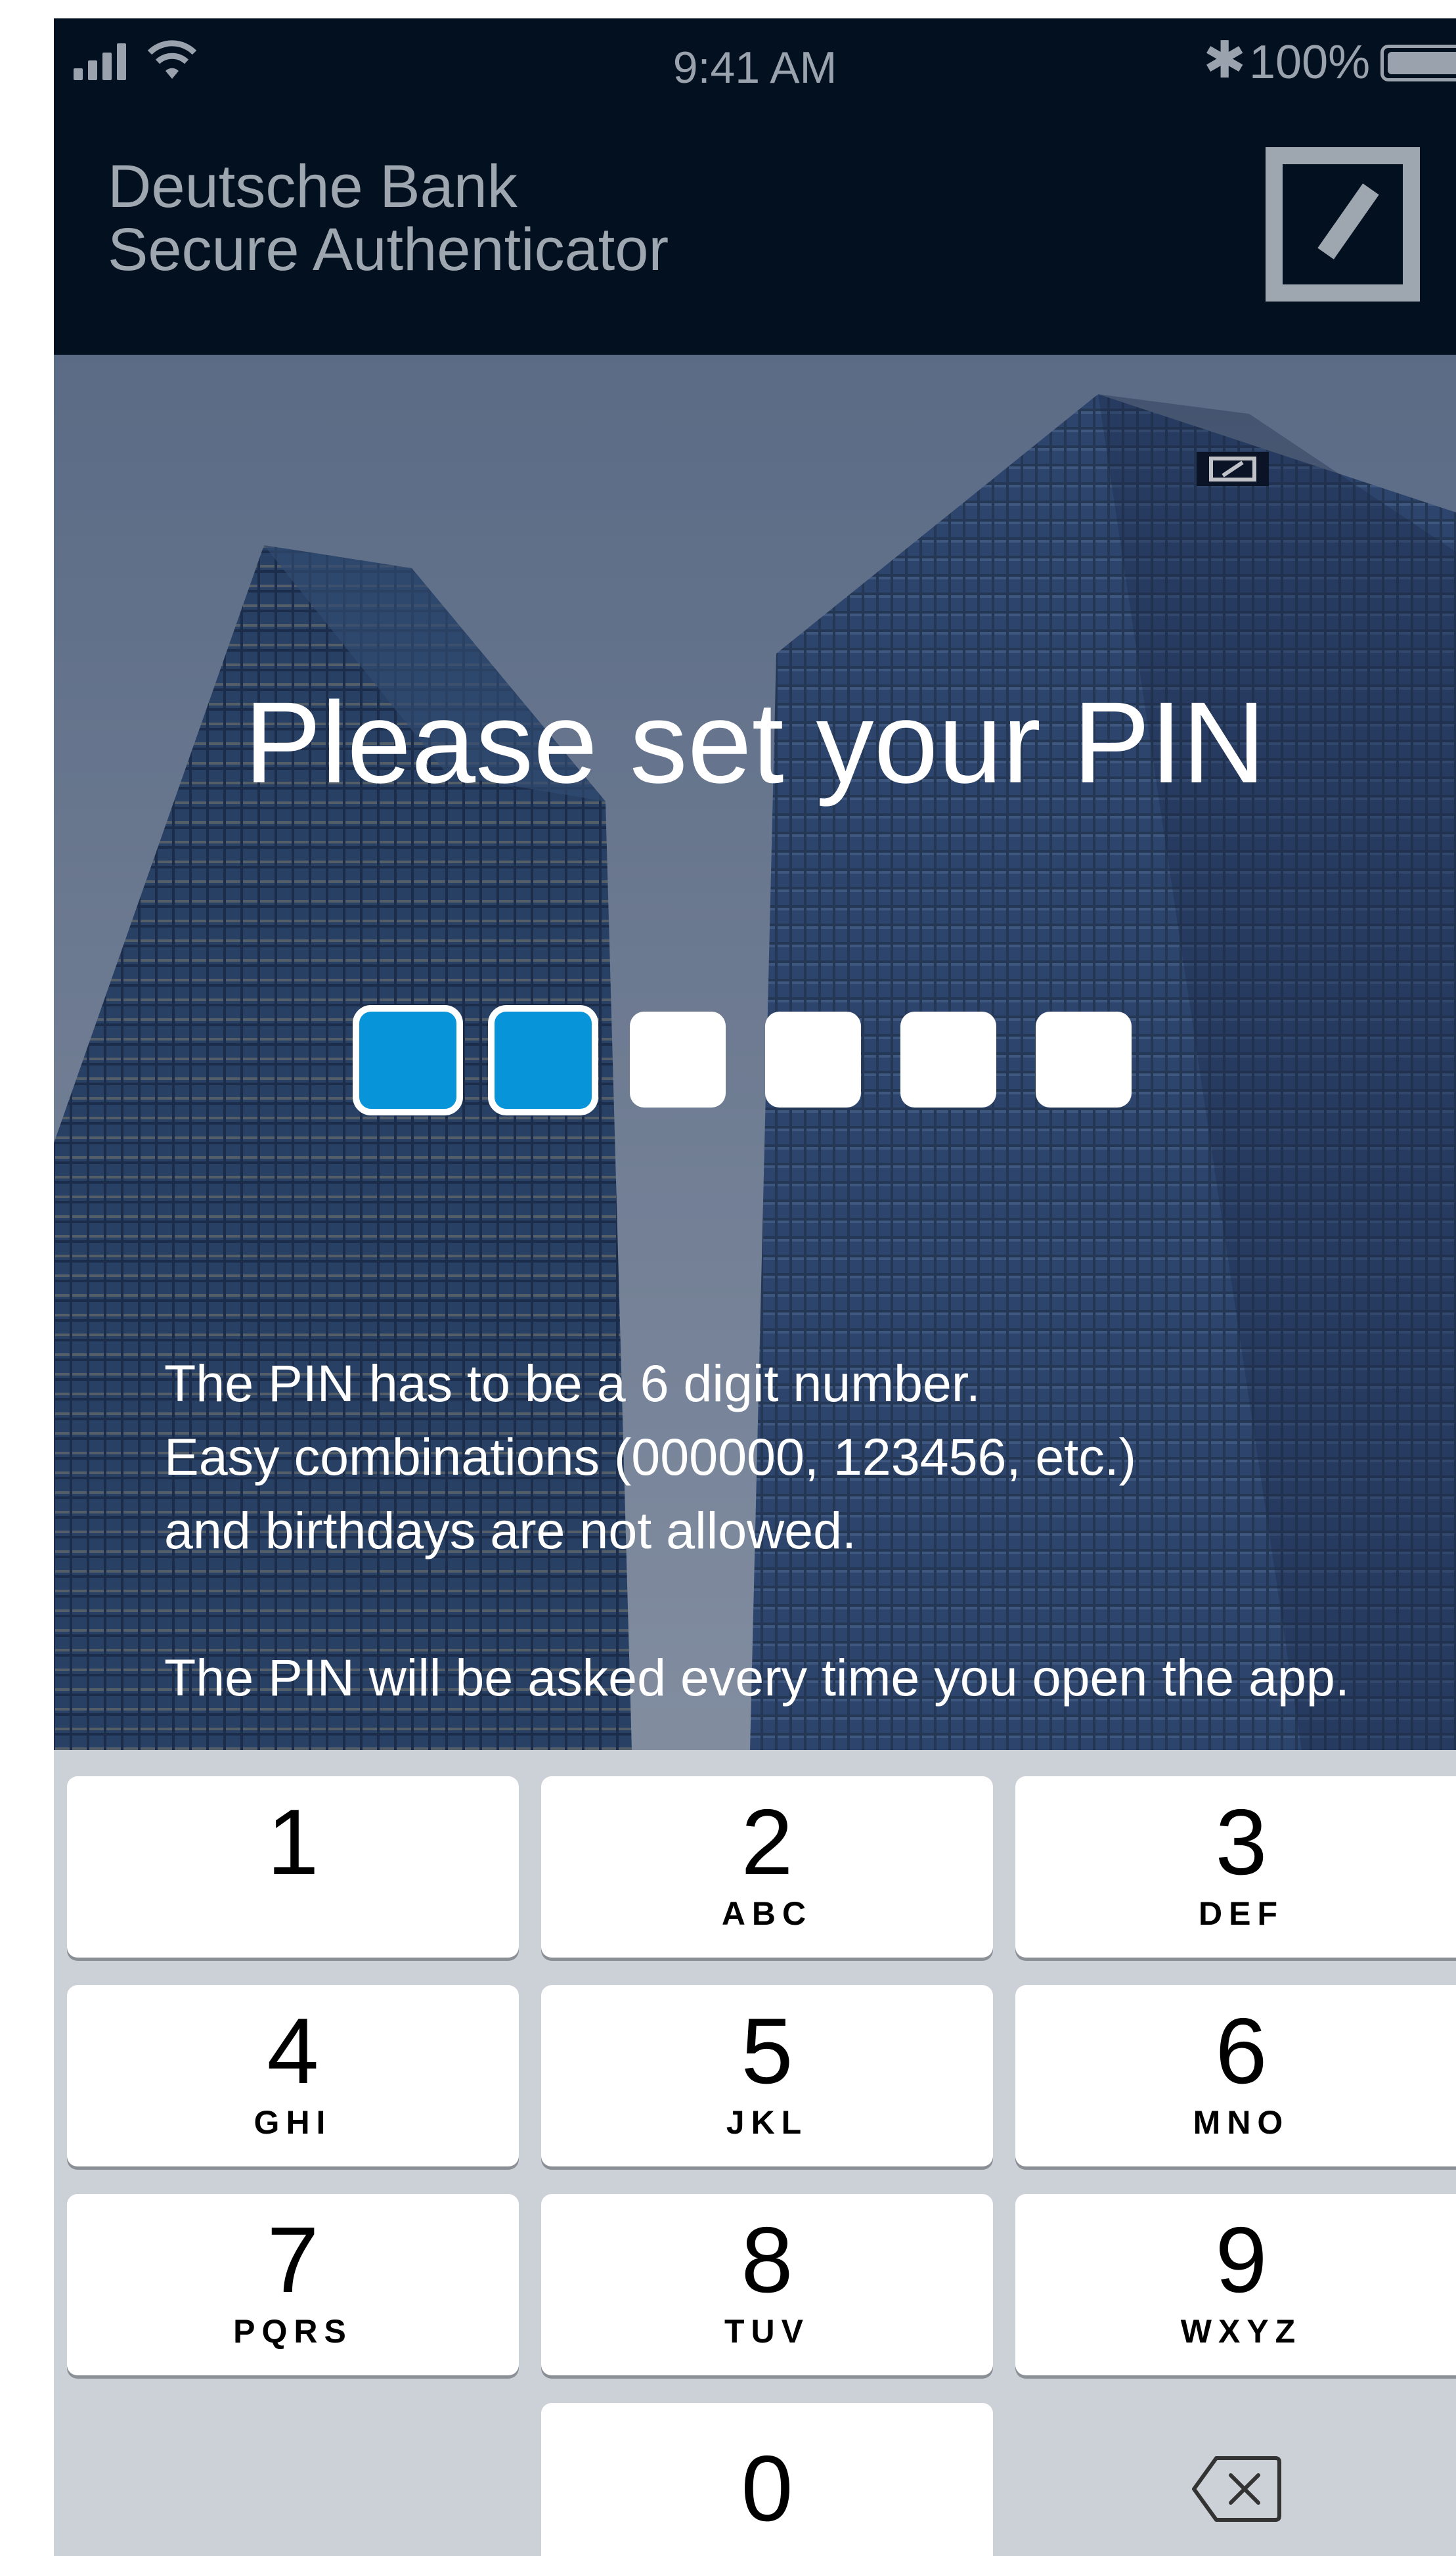 The width and height of the screenshot is (1456, 2556). What do you see at coordinates (1310, 63) in the screenshot?
I see `battery-percentage: 100%` at bounding box center [1310, 63].